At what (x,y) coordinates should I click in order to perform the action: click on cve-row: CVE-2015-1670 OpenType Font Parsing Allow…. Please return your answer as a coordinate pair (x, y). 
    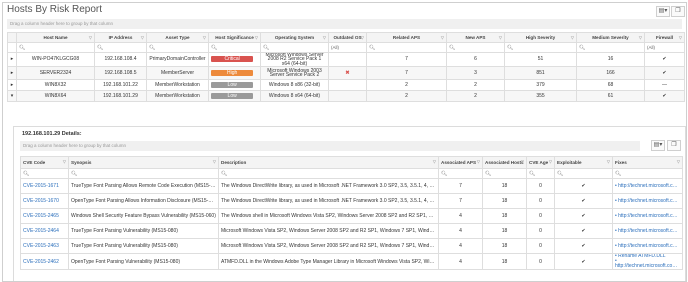
    Looking at the image, I should click on (351, 201).